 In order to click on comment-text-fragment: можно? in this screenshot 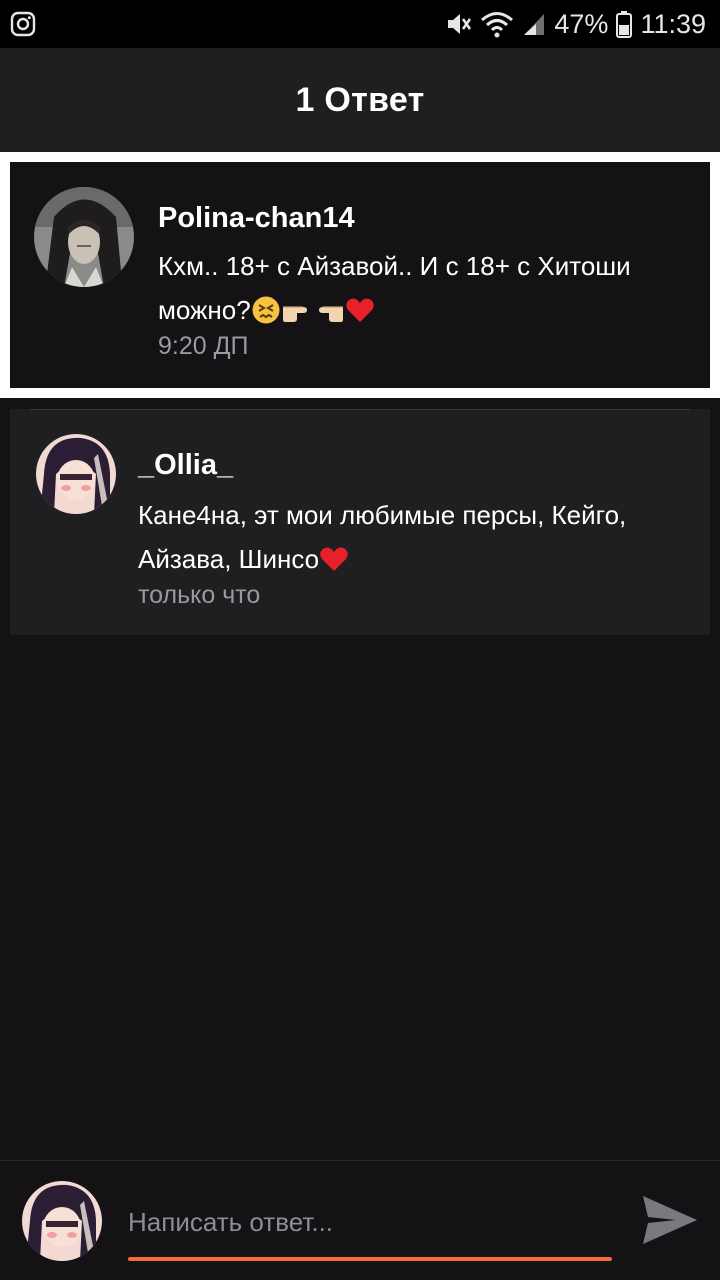, I will do `click(204, 310)`.